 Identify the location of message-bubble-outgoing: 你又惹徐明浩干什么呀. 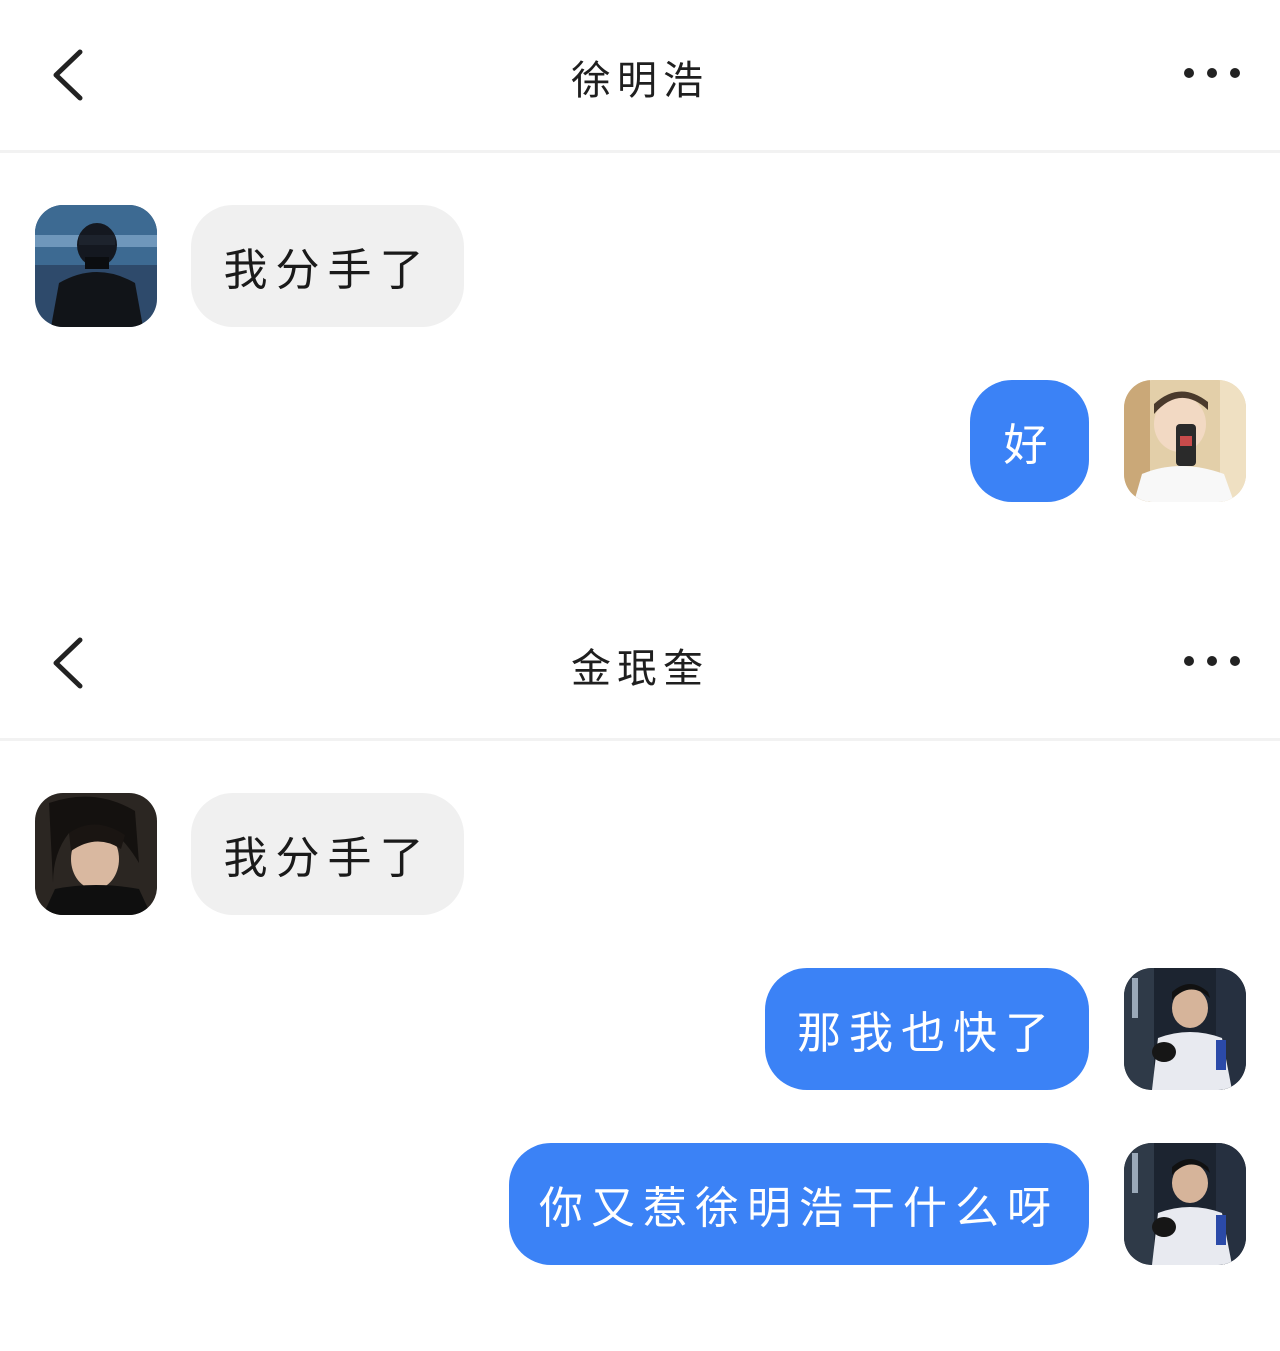
(799, 1204).